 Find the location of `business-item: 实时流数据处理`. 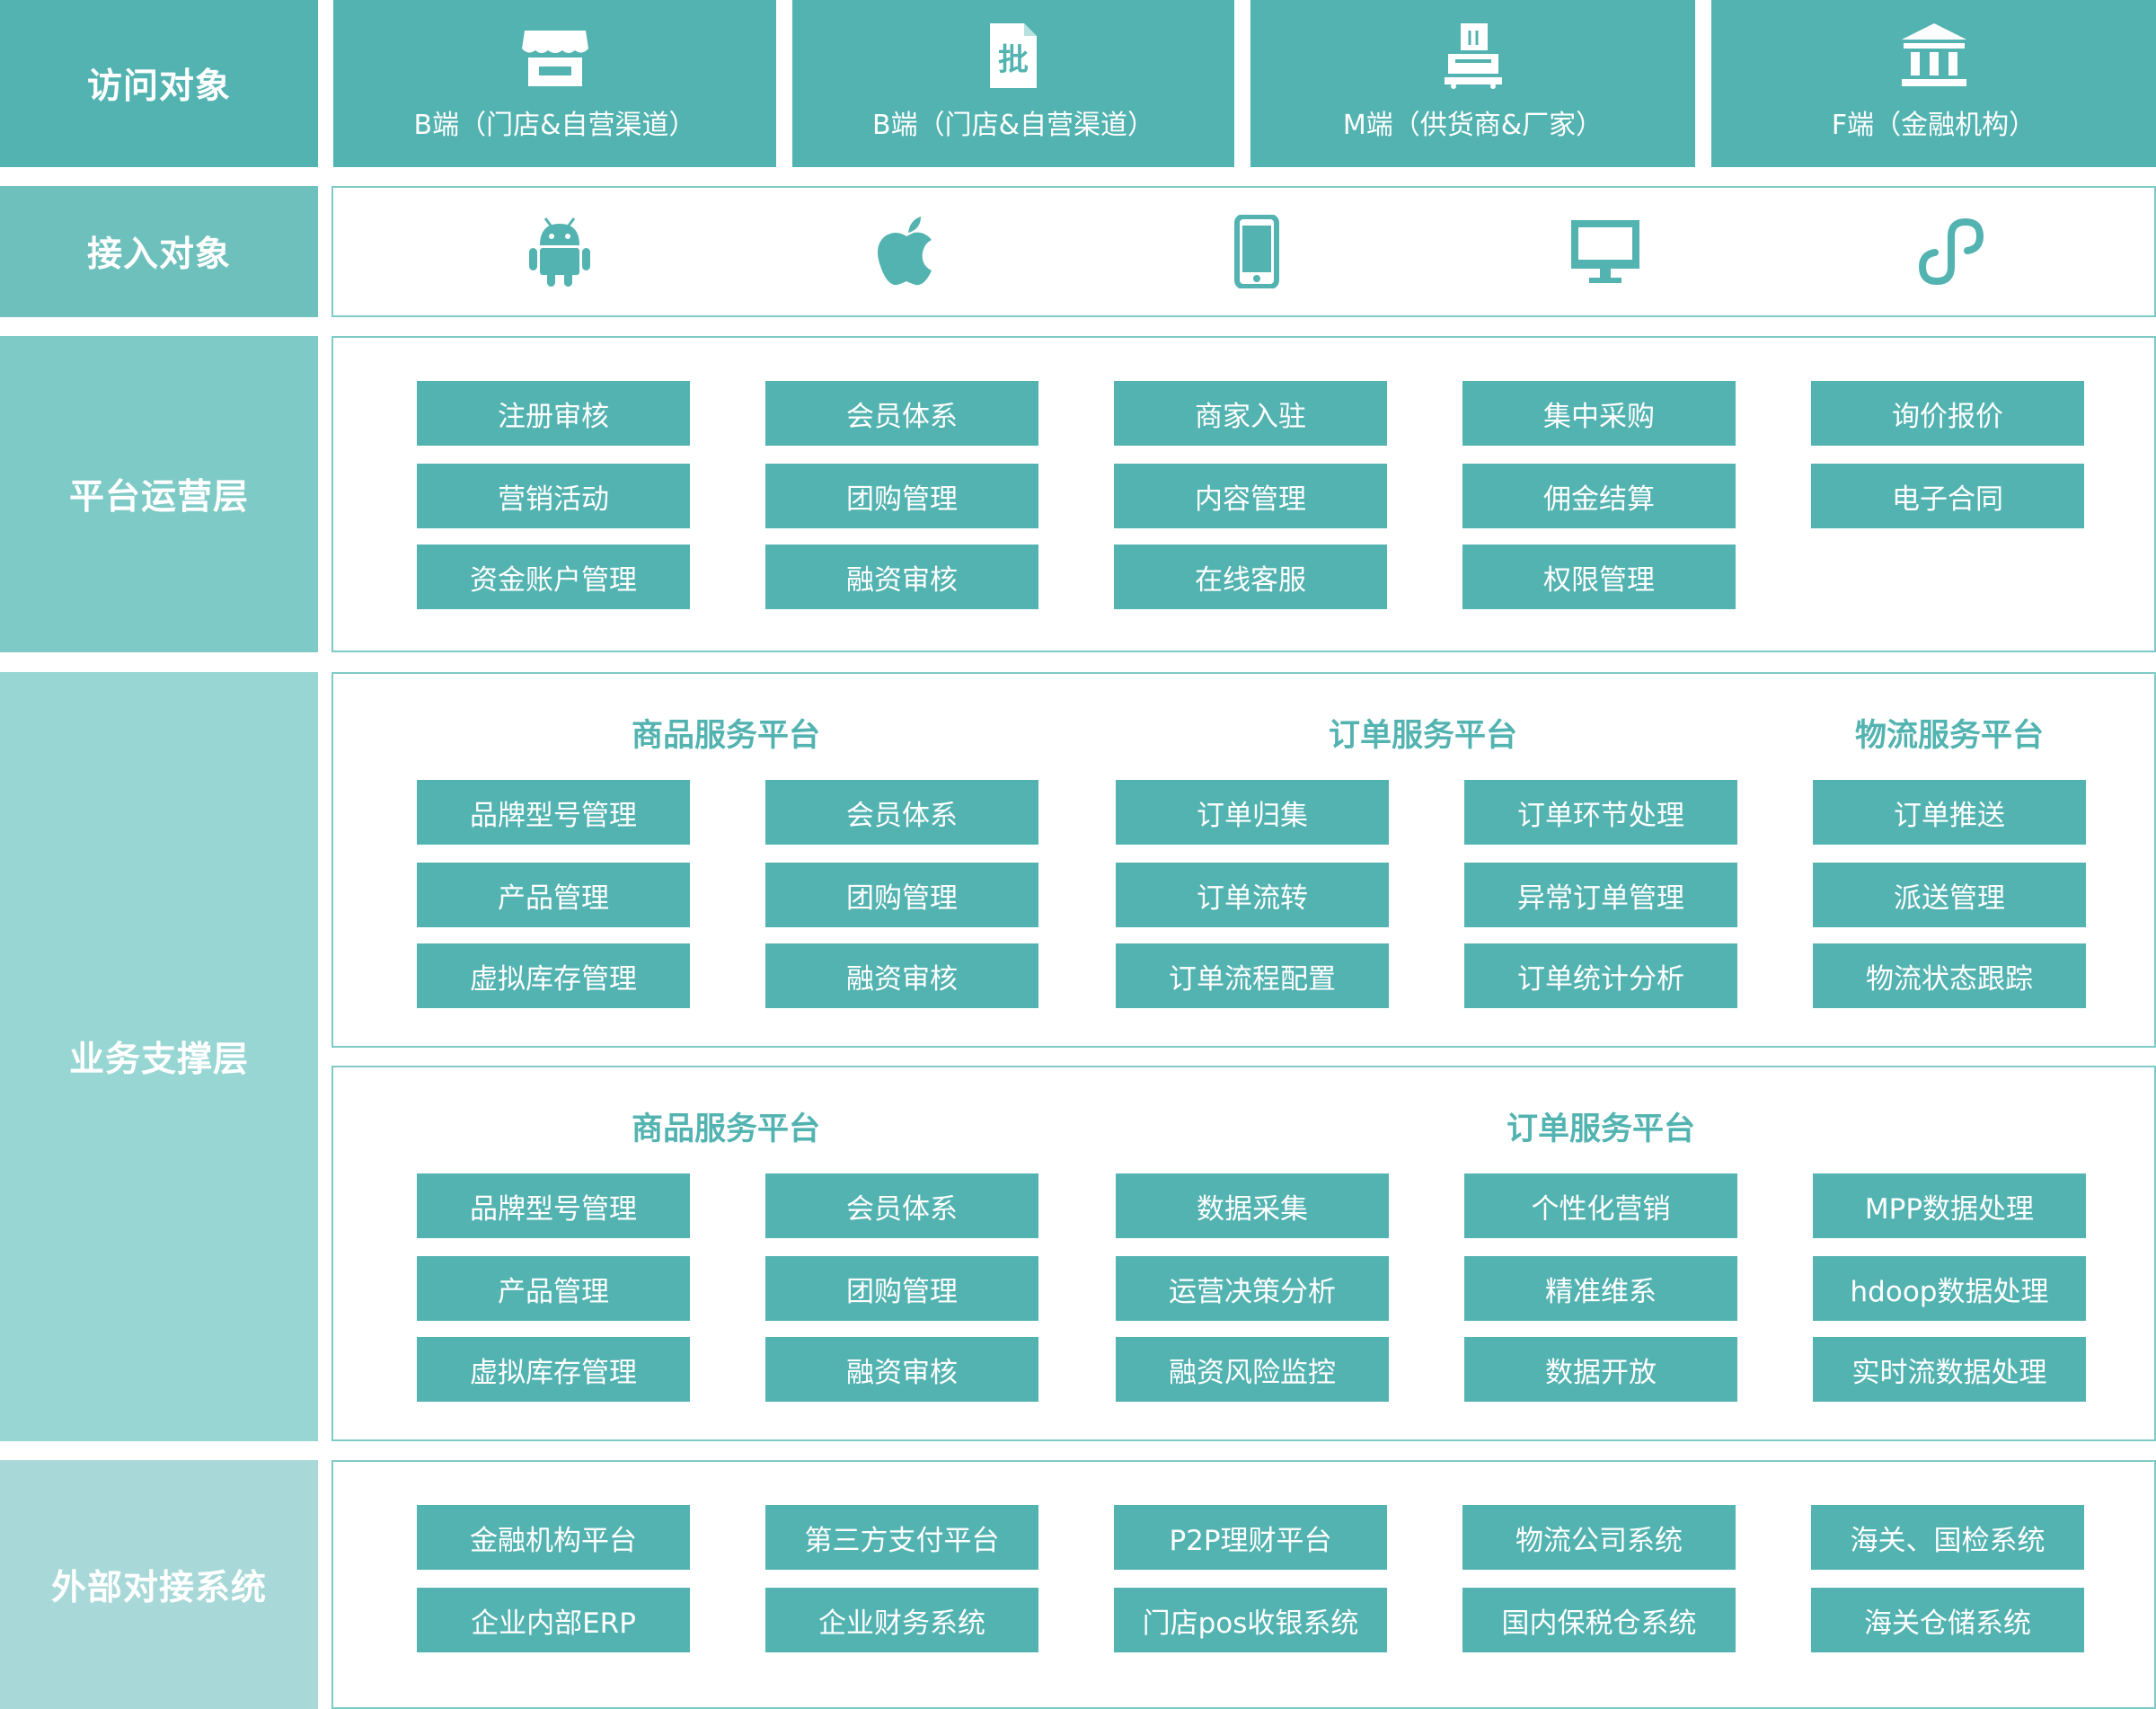

business-item: 实时流数据处理 is located at coordinates (1949, 1369).